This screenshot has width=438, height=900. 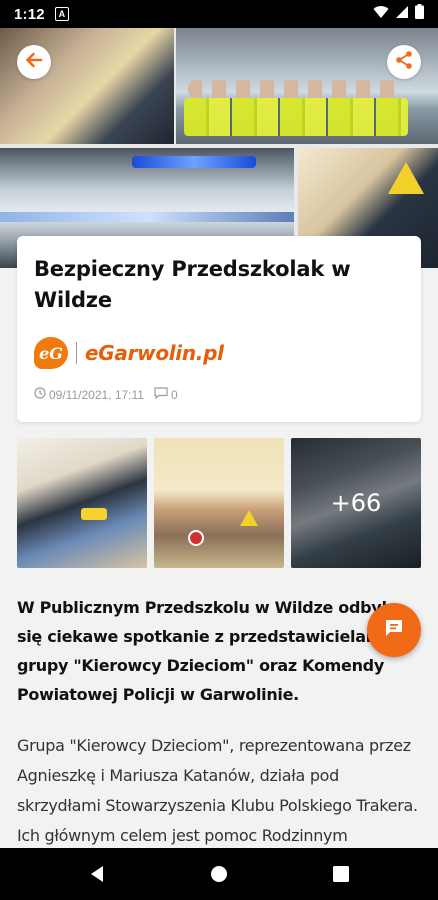 What do you see at coordinates (174, 394) in the screenshot?
I see `comments-count: 0` at bounding box center [174, 394].